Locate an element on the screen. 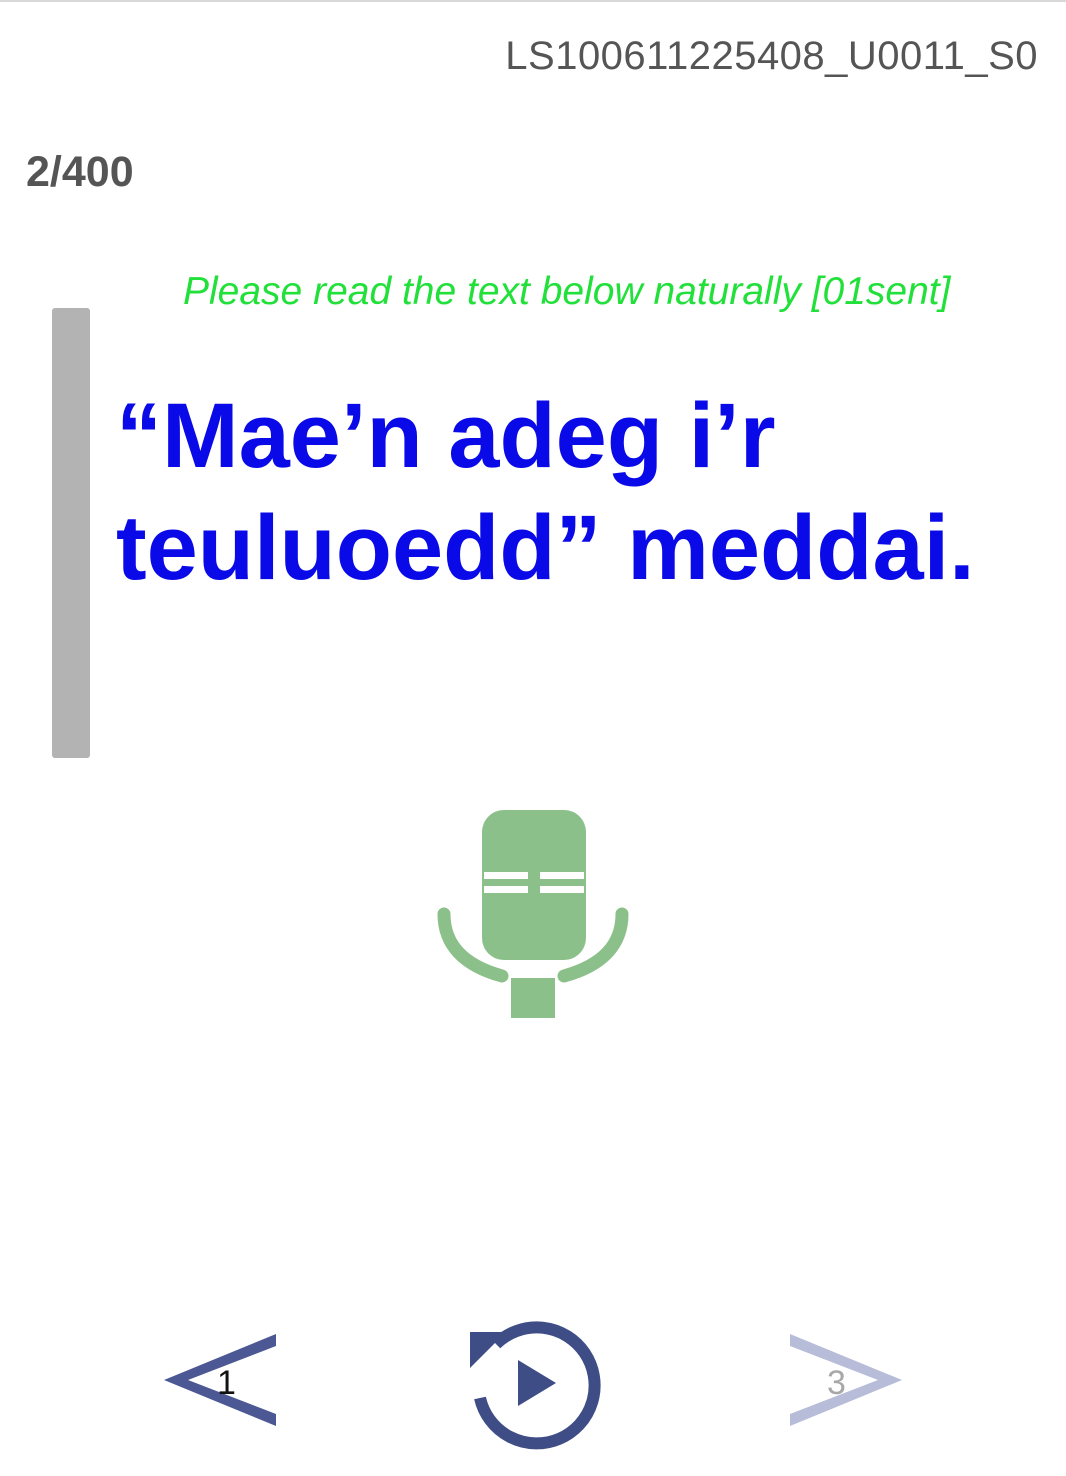  top-divider is located at coordinates (533, 1).